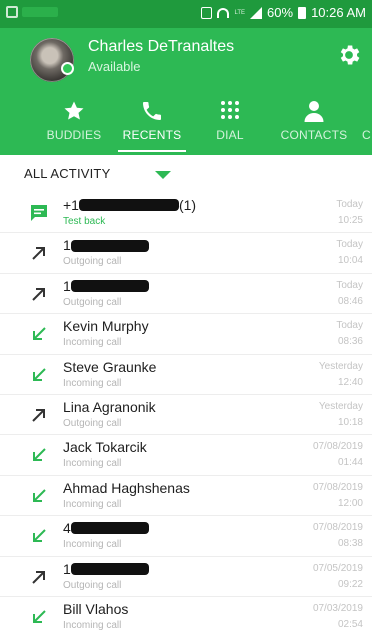  What do you see at coordinates (109, 406) in the screenshot?
I see `contact-name-text: Lina Agranonik` at bounding box center [109, 406].